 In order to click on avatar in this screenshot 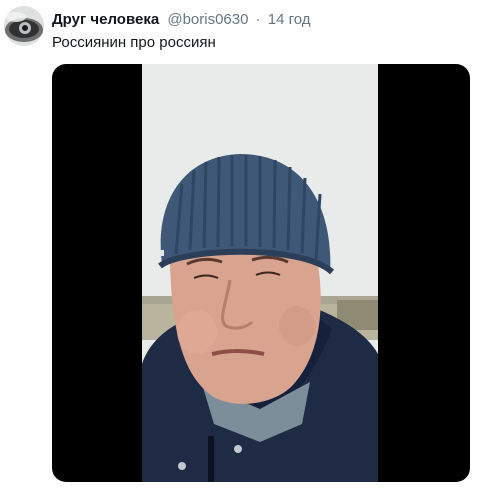, I will do `click(24, 26)`.